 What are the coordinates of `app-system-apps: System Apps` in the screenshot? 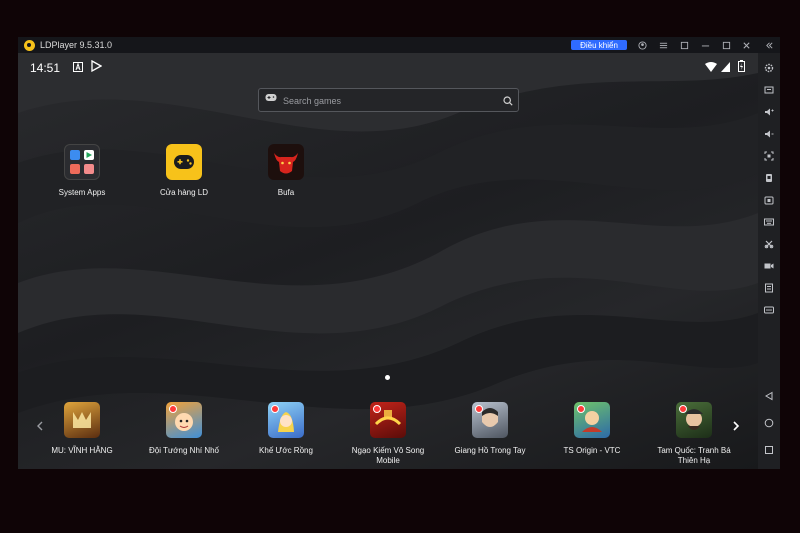 It's located at (82, 170).